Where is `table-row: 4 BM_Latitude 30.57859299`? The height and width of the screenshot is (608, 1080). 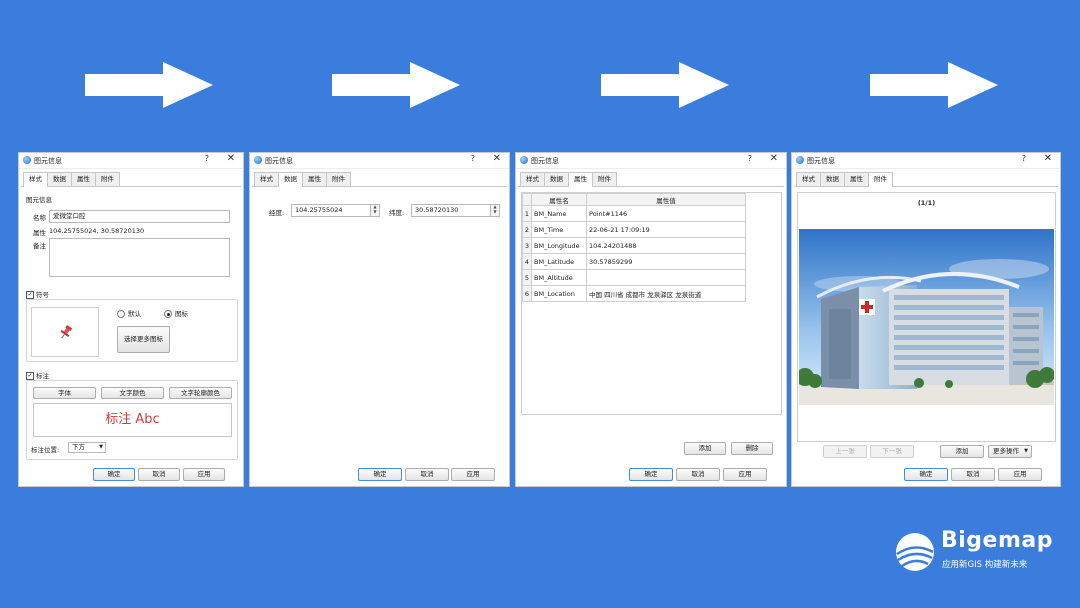 table-row: 4 BM_Latitude 30.57859299 is located at coordinates (634, 261).